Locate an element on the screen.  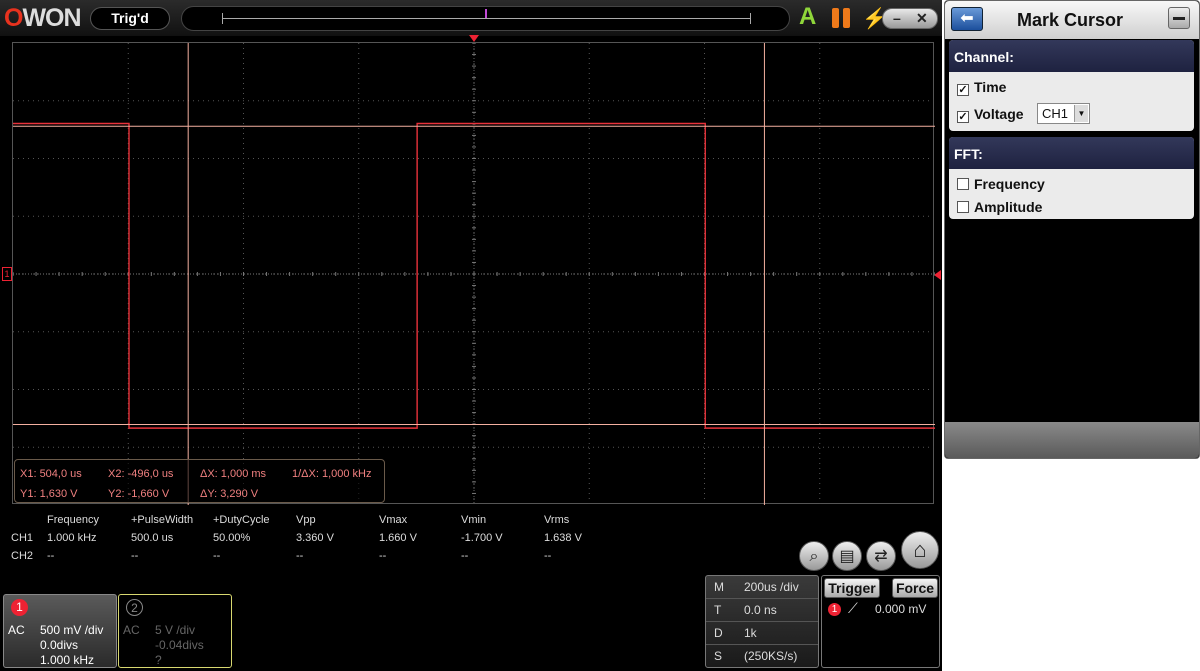
timebase-row: M 200us /div is located at coordinates (762, 587).